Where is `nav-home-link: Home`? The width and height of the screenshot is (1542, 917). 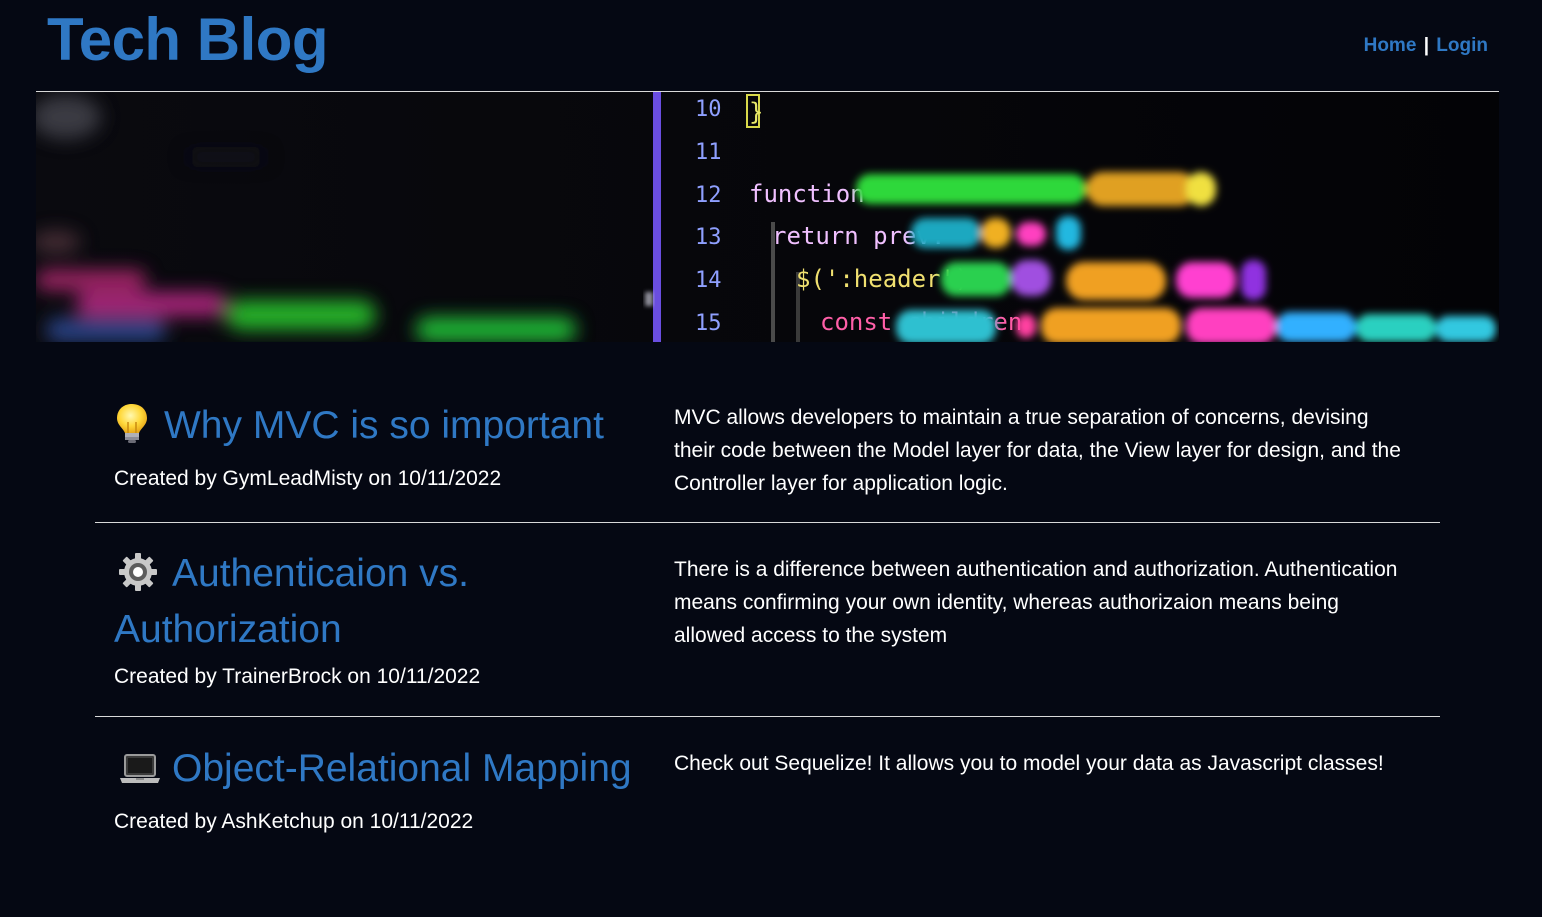
nav-home-link: Home is located at coordinates (1390, 45).